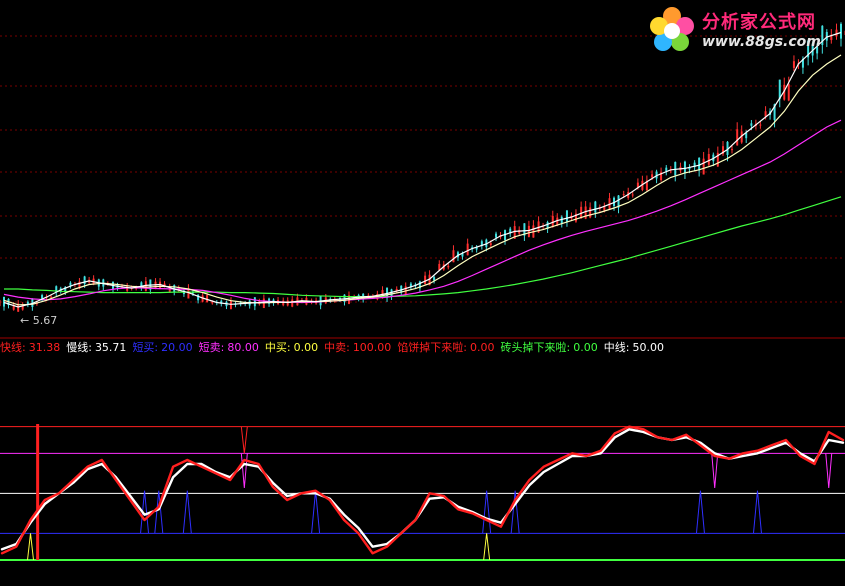 The image size is (845, 586). Describe the element at coordinates (372, 347) in the screenshot. I see `legend-value: 100.00` at that location.